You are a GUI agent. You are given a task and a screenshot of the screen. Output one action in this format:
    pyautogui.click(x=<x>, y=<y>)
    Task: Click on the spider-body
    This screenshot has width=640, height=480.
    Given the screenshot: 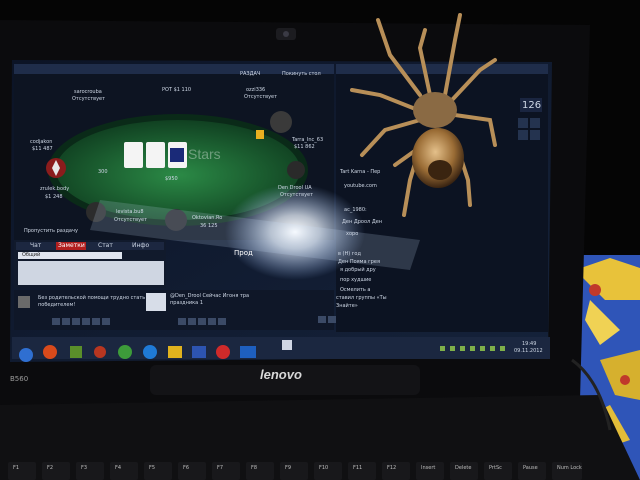 What is the action you would take?
    pyautogui.click(x=438, y=140)
    